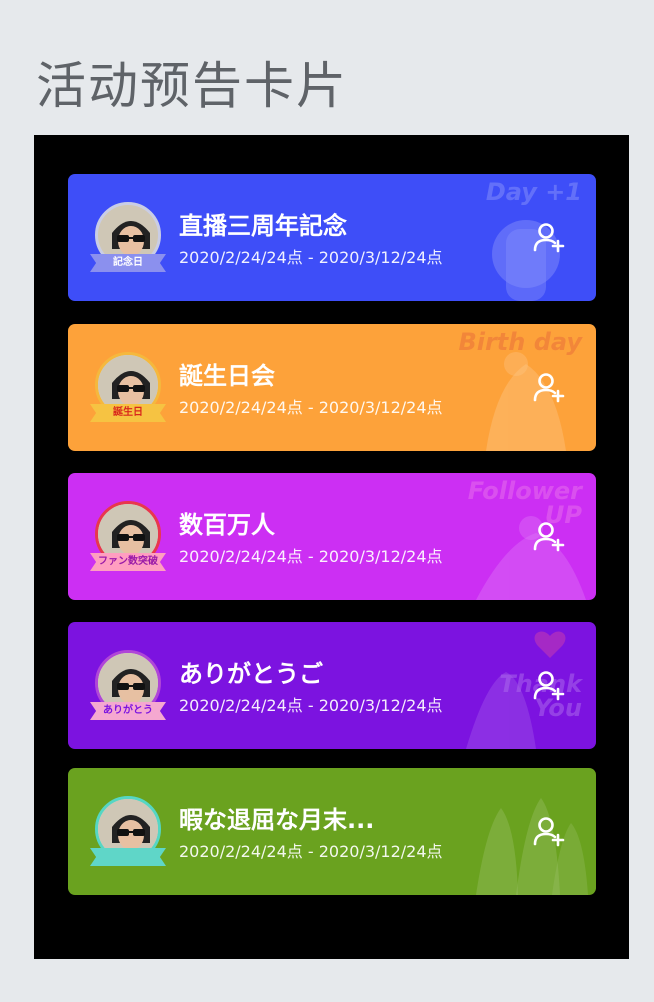 Image resolution: width=654 pixels, height=1002 pixels. What do you see at coordinates (227, 376) in the screenshot?
I see `card-title: 誕生日会` at bounding box center [227, 376].